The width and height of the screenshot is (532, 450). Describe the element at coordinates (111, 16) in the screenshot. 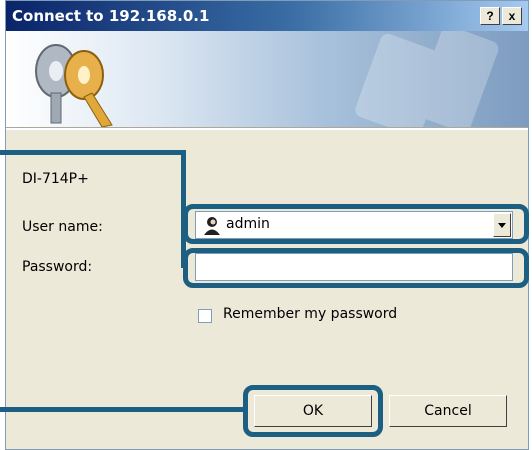

I see `window-title: Connect to 192.168.0.1` at that location.